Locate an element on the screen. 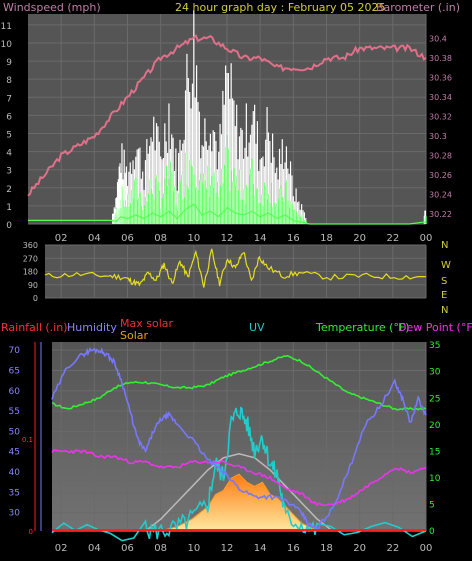 The image size is (472, 561). windspeed-tick-label: 7 is located at coordinates (9, 99).